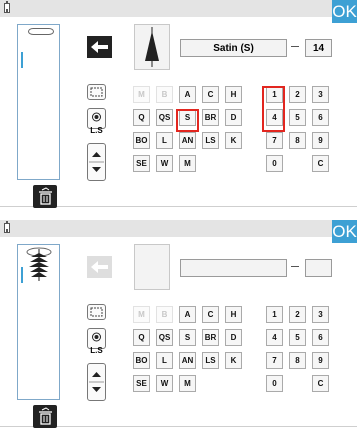  I want to click on stitch-name-field, so click(233, 268).